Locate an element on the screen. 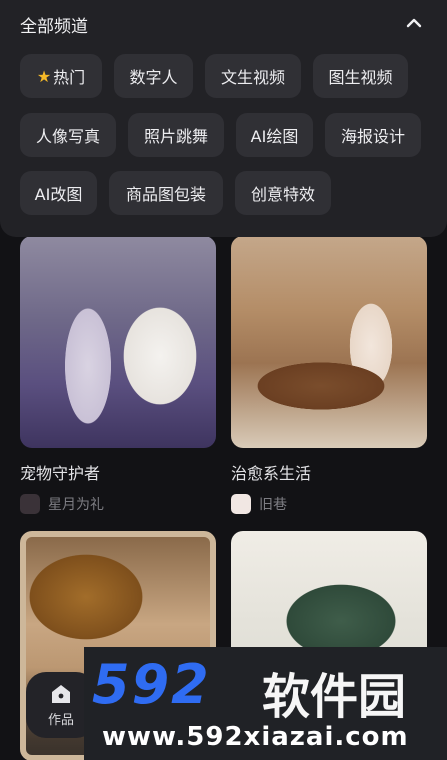 The height and width of the screenshot is (760, 447). chip-label: 商品图包装 is located at coordinates (165, 194).